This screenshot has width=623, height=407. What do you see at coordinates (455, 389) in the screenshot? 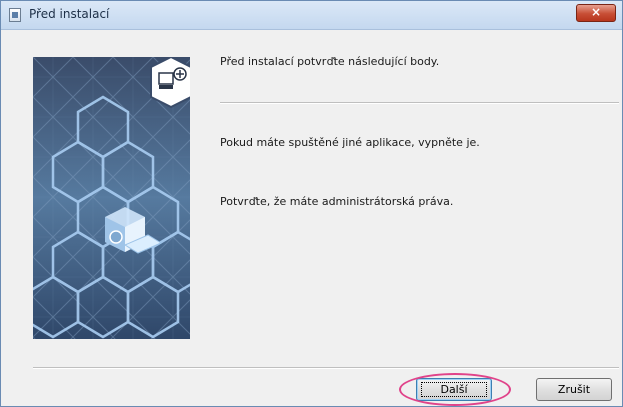
I see `highlight-ellipse` at bounding box center [455, 389].